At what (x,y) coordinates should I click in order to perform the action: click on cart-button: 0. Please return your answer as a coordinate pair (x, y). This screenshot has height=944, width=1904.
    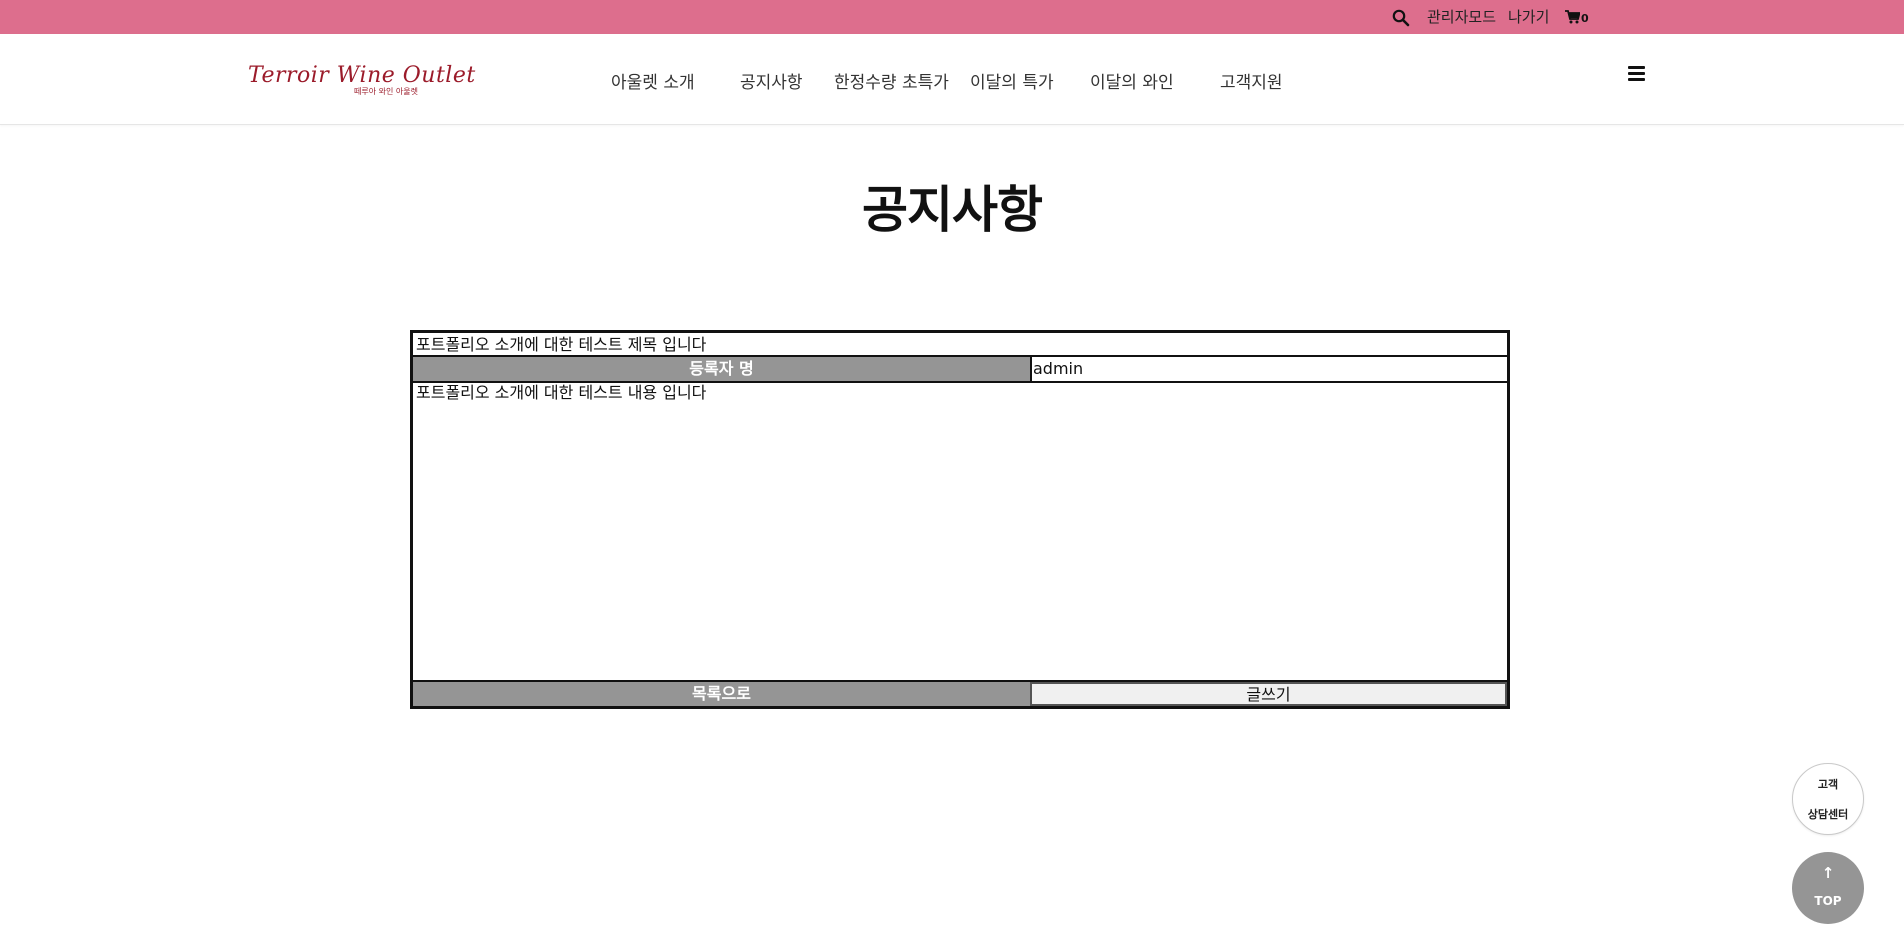
    Looking at the image, I should click on (1577, 18).